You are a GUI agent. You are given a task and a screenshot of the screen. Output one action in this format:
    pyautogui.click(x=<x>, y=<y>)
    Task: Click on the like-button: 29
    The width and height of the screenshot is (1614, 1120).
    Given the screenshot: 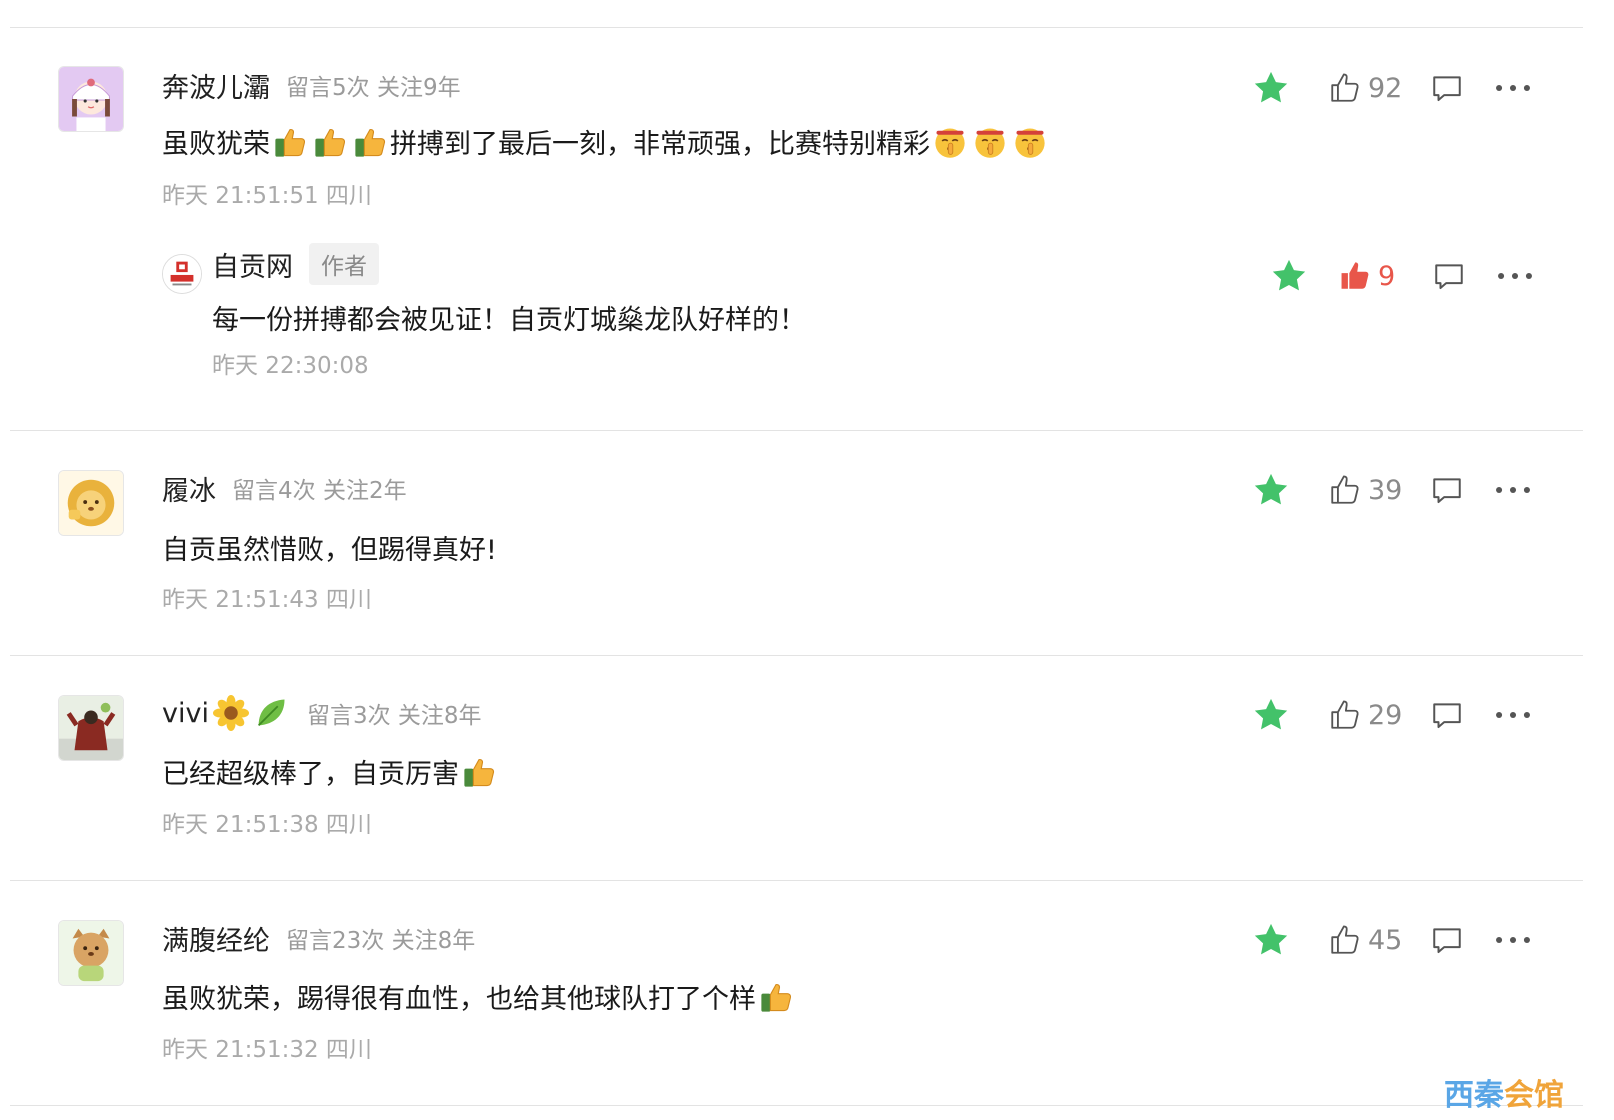 What is the action you would take?
    pyautogui.click(x=1366, y=715)
    